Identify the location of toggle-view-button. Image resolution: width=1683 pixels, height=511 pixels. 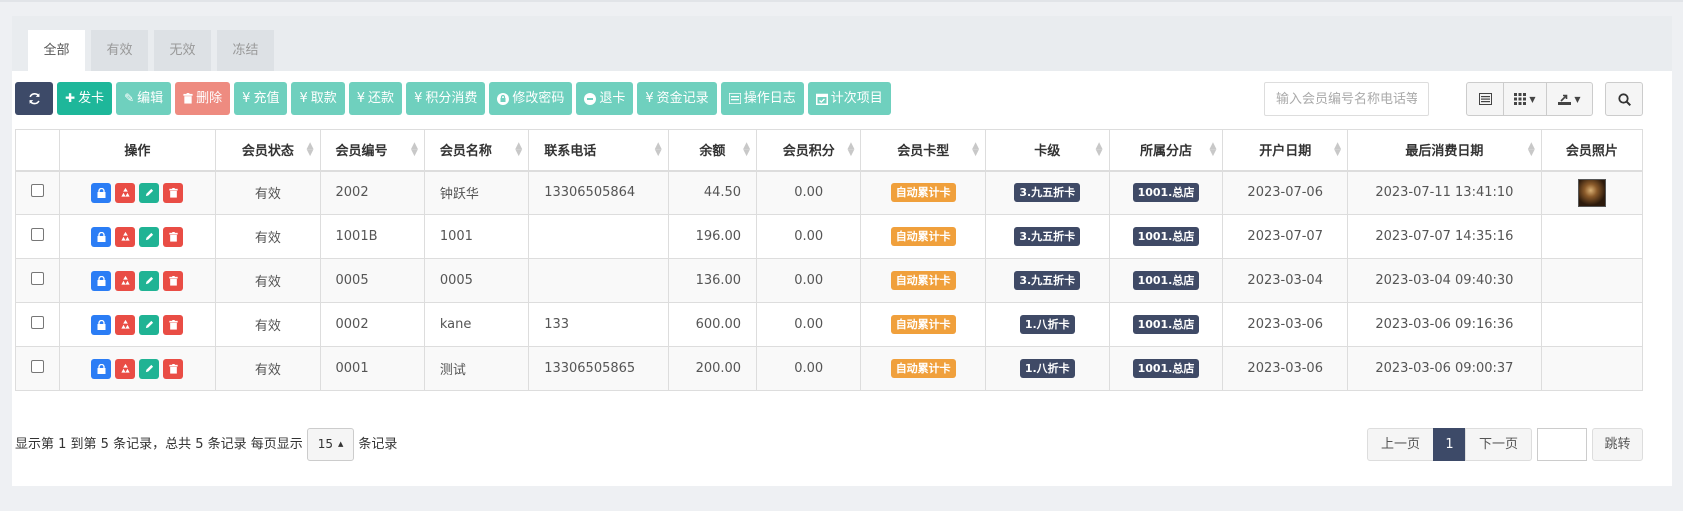
(1485, 99).